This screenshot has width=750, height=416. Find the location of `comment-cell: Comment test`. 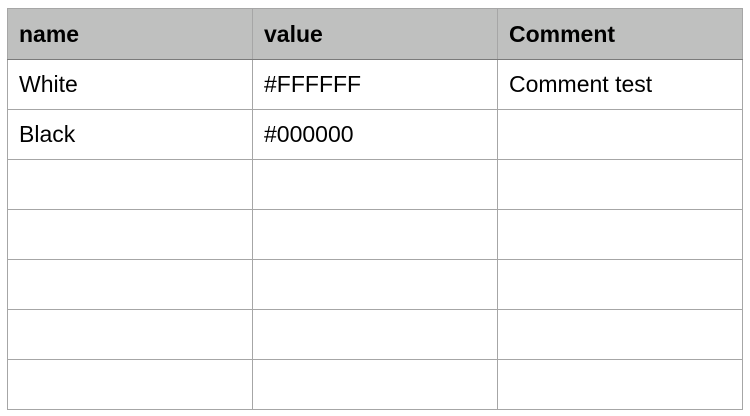

comment-cell: Comment test is located at coordinates (620, 84).